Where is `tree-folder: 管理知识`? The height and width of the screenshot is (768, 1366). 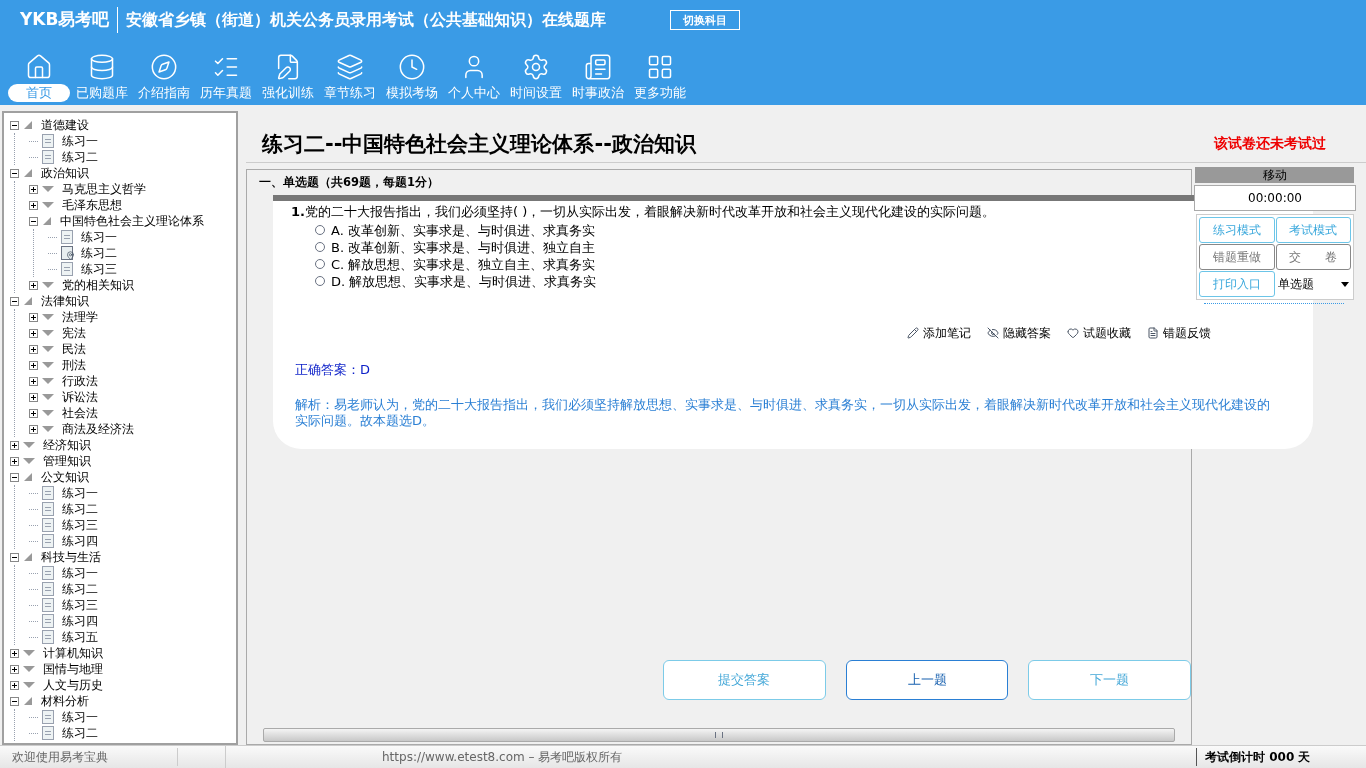
tree-folder: 管理知识 is located at coordinates (67, 461).